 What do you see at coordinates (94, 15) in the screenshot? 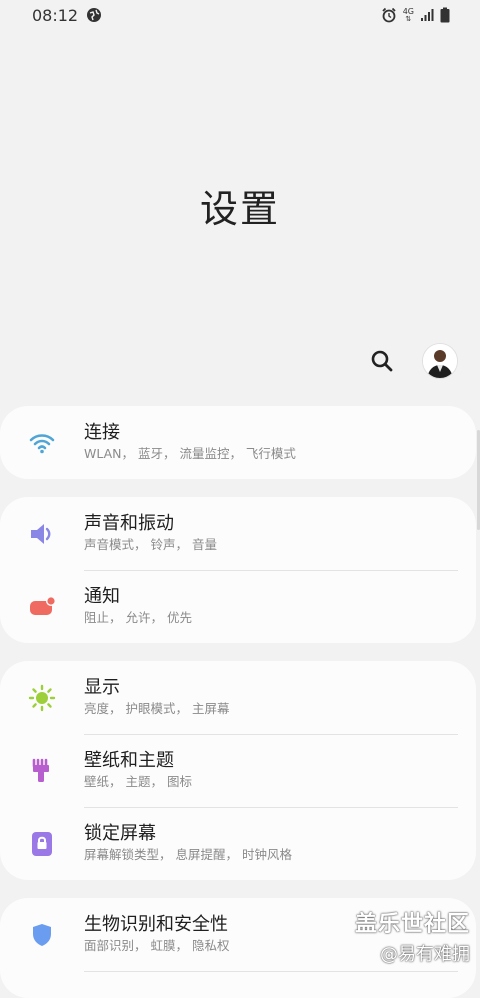
I see `globe-icon` at bounding box center [94, 15].